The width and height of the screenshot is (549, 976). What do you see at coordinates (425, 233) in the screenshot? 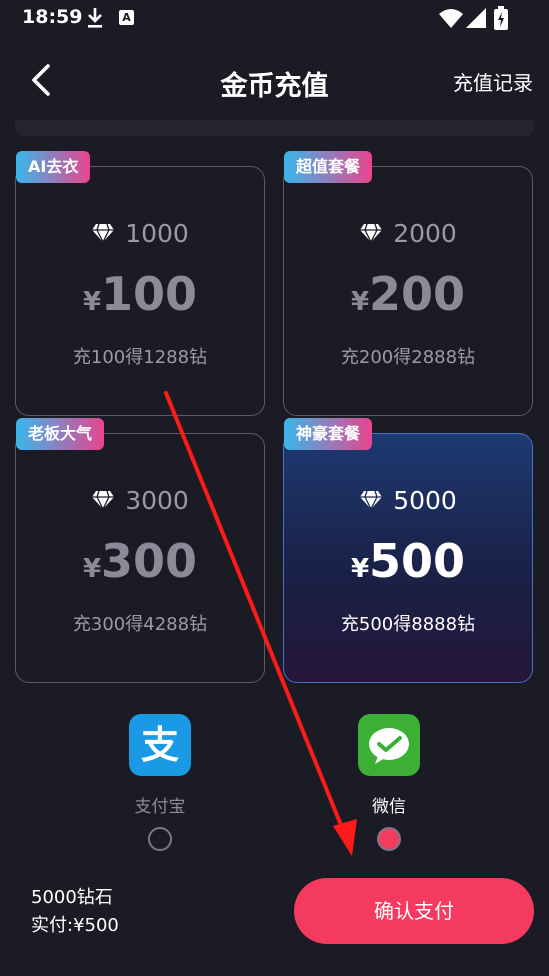
I see `package-diamond-count: 2000` at bounding box center [425, 233].